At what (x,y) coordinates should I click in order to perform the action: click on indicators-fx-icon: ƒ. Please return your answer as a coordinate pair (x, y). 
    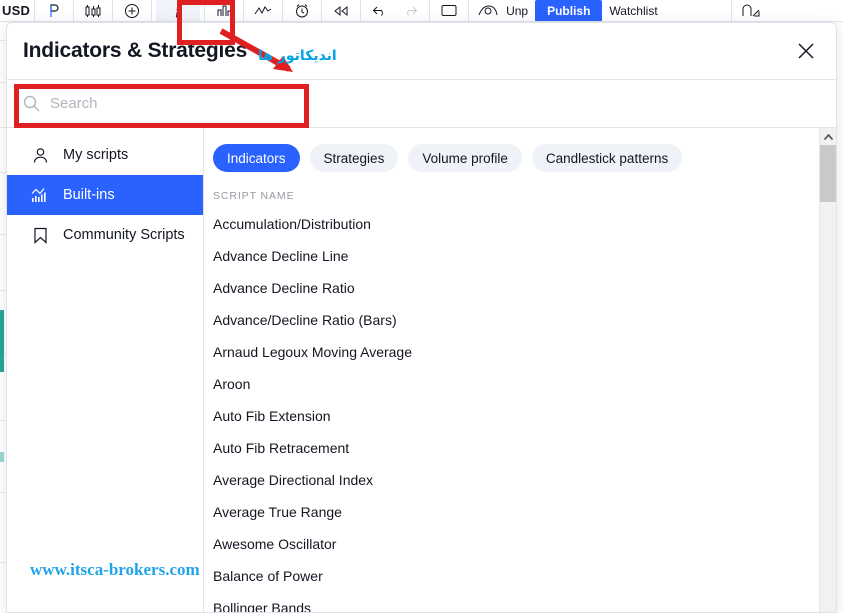
    Looking at the image, I should click on (178, 10).